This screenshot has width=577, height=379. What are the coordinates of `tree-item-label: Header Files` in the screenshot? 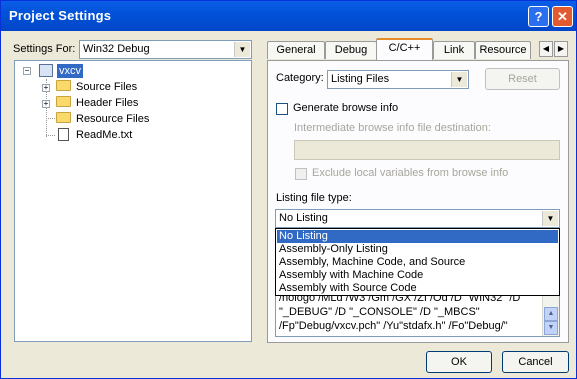 It's located at (107, 103).